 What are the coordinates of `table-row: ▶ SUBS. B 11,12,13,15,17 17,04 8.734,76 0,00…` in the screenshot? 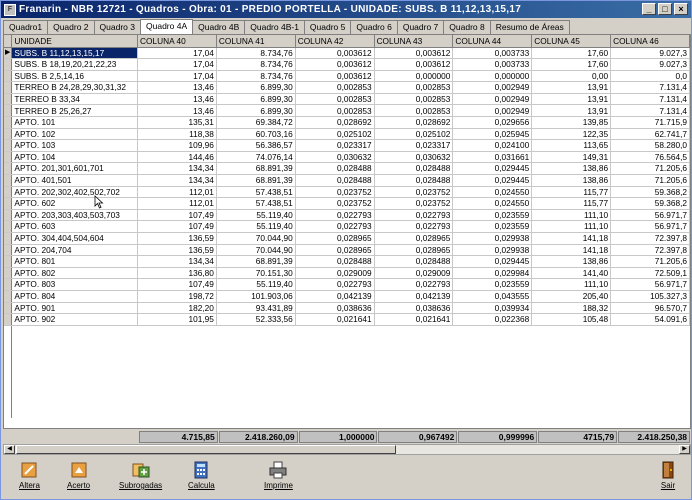 It's located at (347, 53).